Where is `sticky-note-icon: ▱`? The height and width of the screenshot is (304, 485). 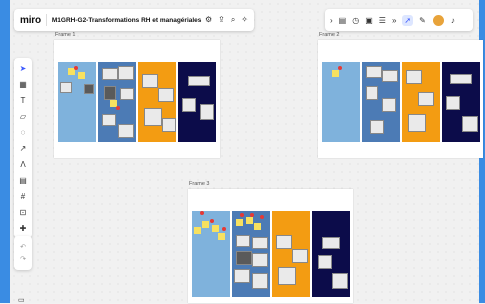
sticky-note-icon: ▱ is located at coordinates (23, 116).